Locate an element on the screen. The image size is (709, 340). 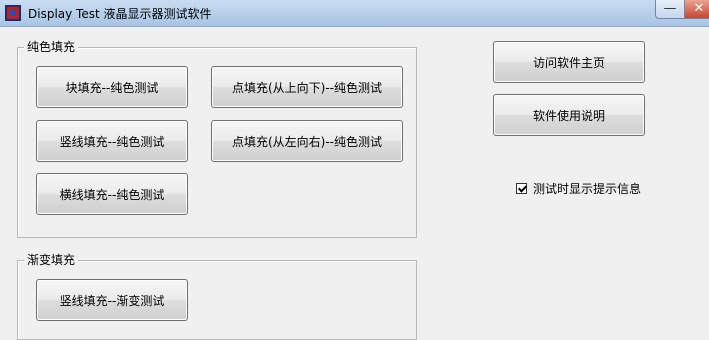
minimize-button: — is located at coordinates (670, 9).